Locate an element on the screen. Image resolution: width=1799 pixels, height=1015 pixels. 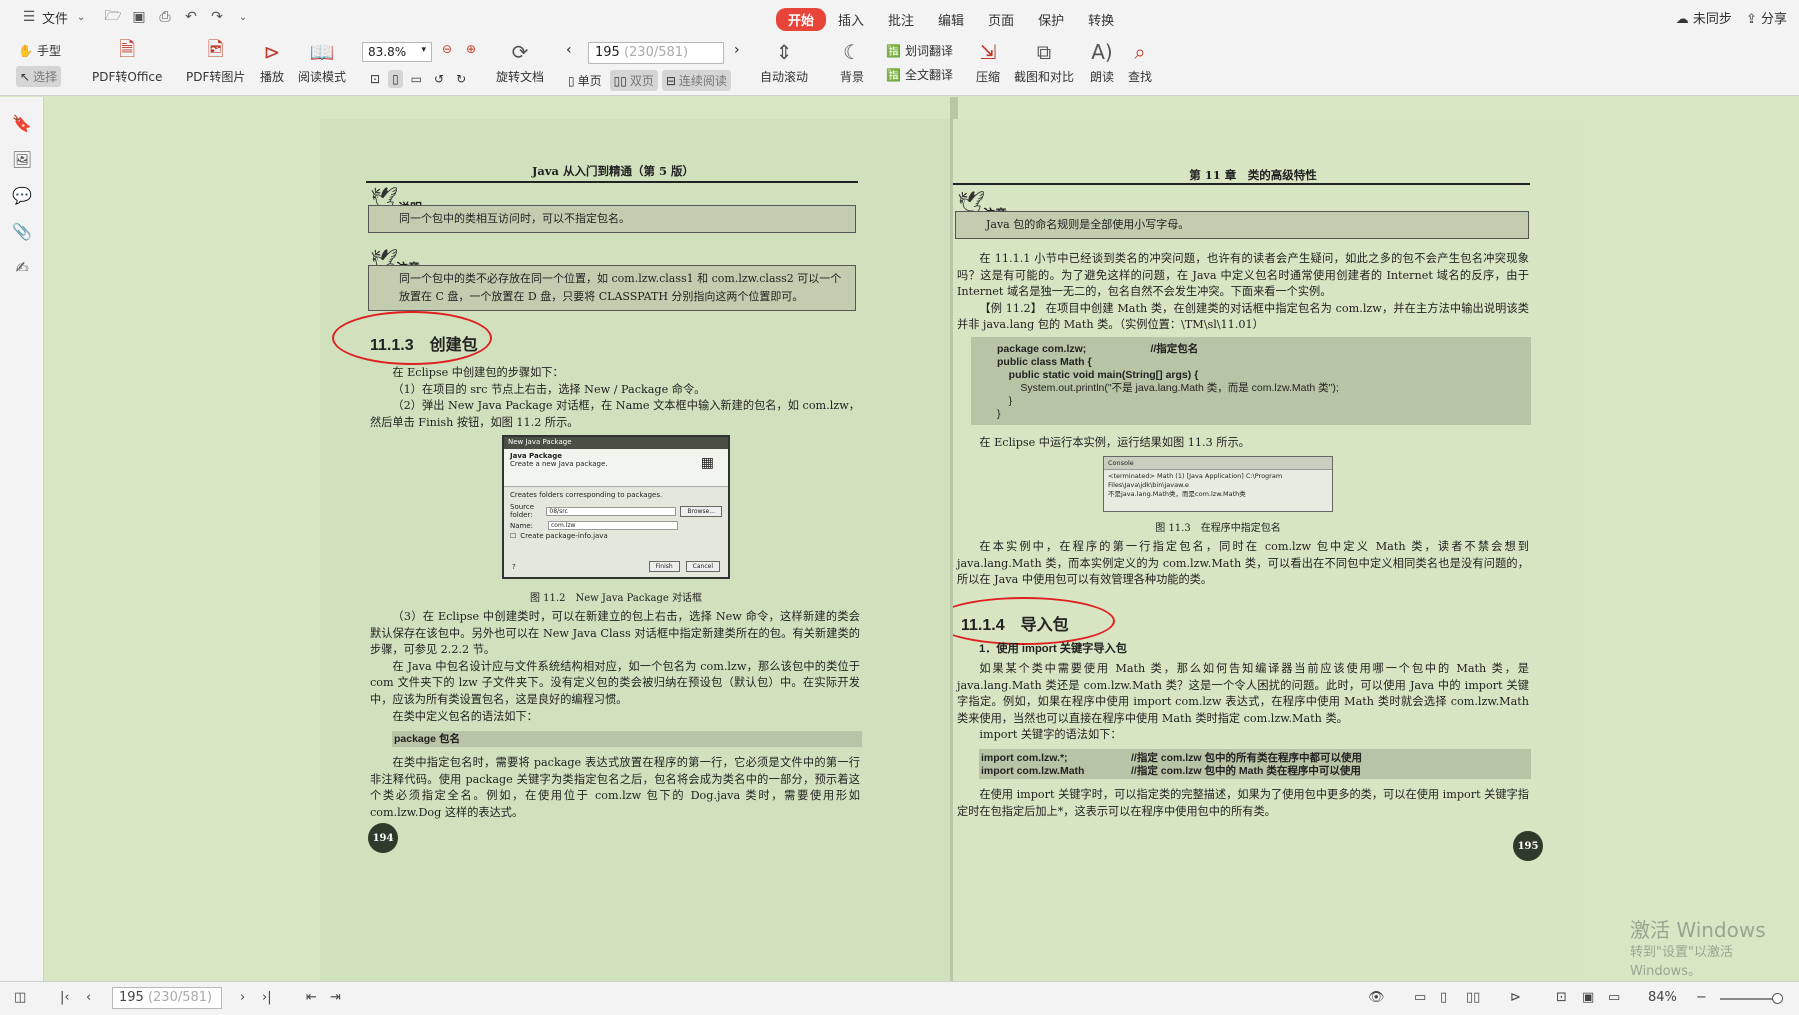
sidebar-toggle-icon: ◫ is located at coordinates (20, 997).